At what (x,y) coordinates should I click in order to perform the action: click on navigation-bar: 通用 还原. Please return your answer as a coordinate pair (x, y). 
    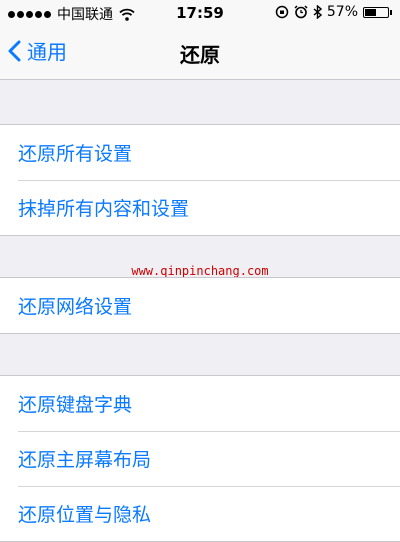
    Looking at the image, I should click on (200, 53).